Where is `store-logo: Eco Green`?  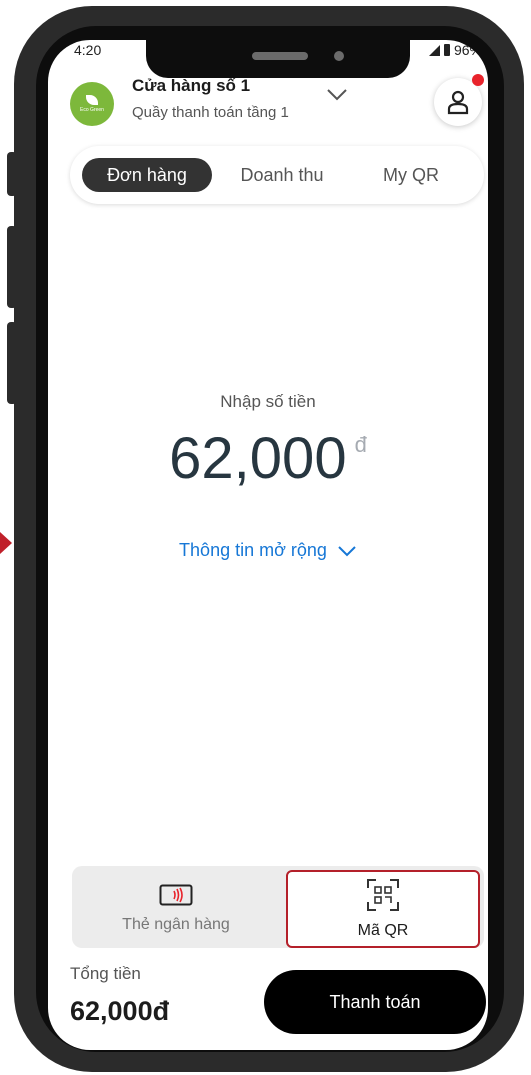 store-logo: Eco Green is located at coordinates (92, 104).